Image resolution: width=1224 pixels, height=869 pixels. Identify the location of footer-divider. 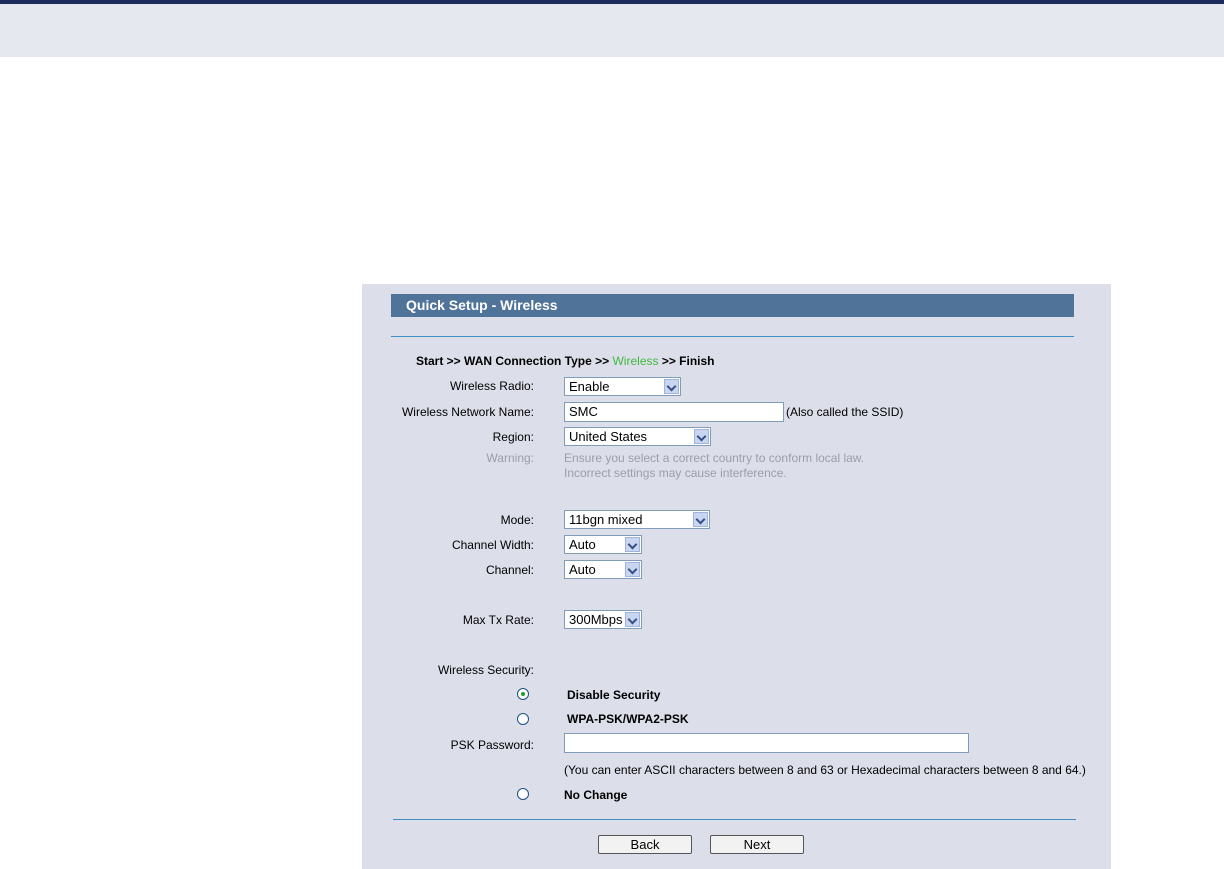
(734, 819).